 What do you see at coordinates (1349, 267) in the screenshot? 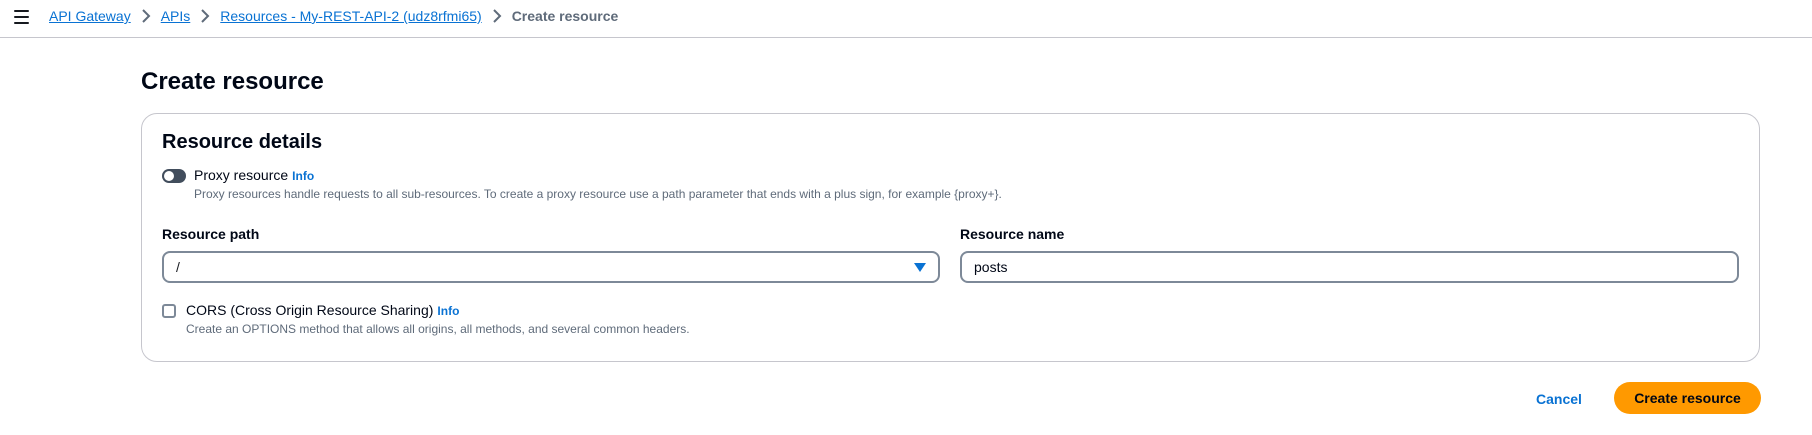
I see `resource-name-input` at bounding box center [1349, 267].